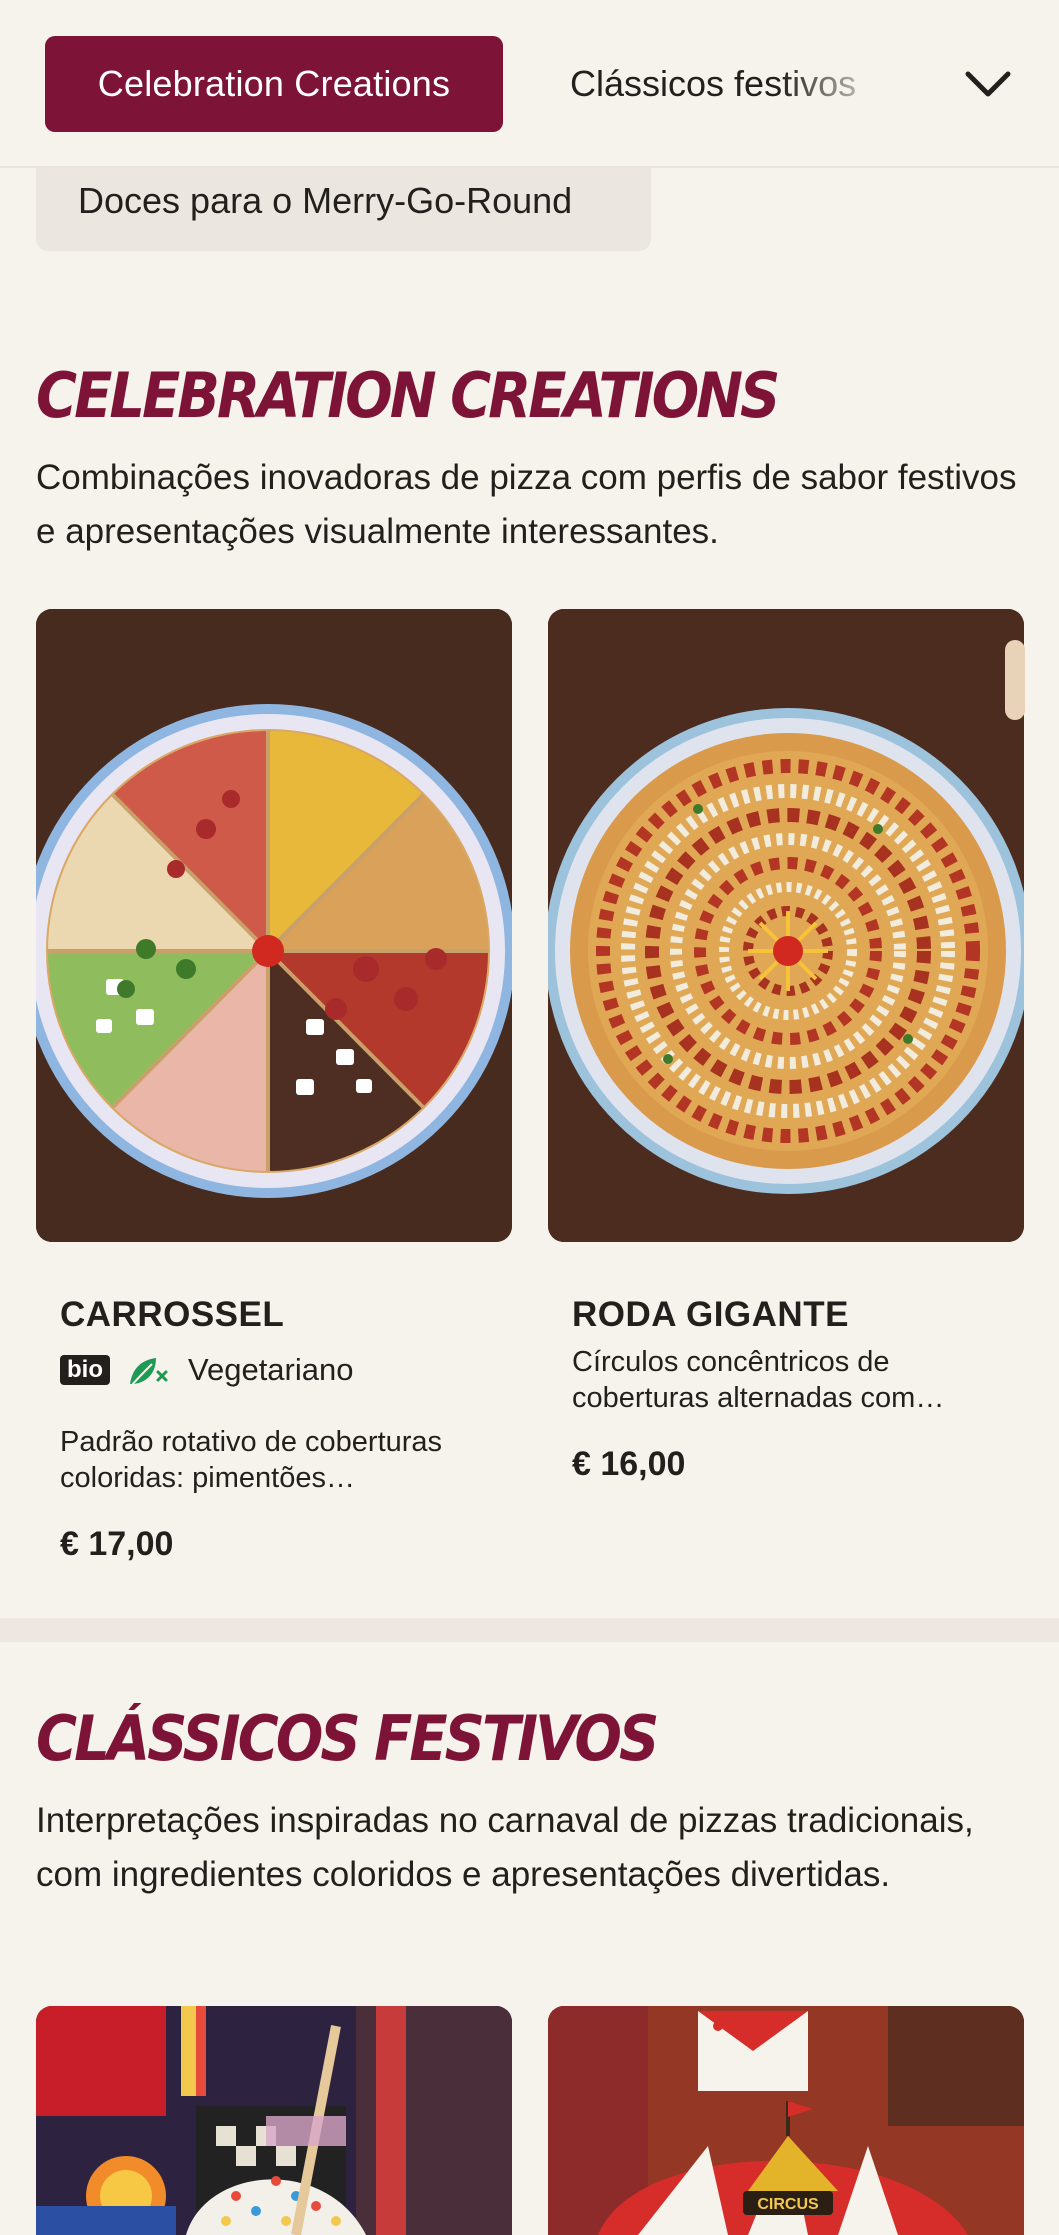 This screenshot has width=1059, height=2235. I want to click on circus-label: CIRCUS, so click(788, 2204).